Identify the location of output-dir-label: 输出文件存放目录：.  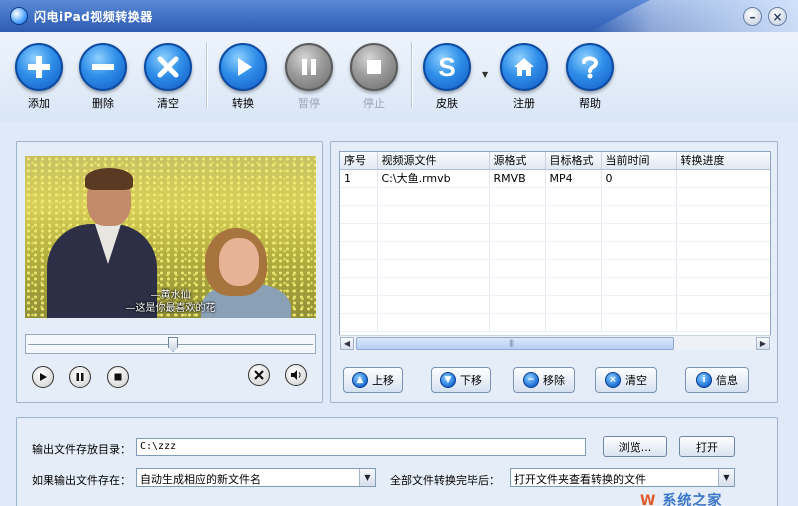
(81, 449).